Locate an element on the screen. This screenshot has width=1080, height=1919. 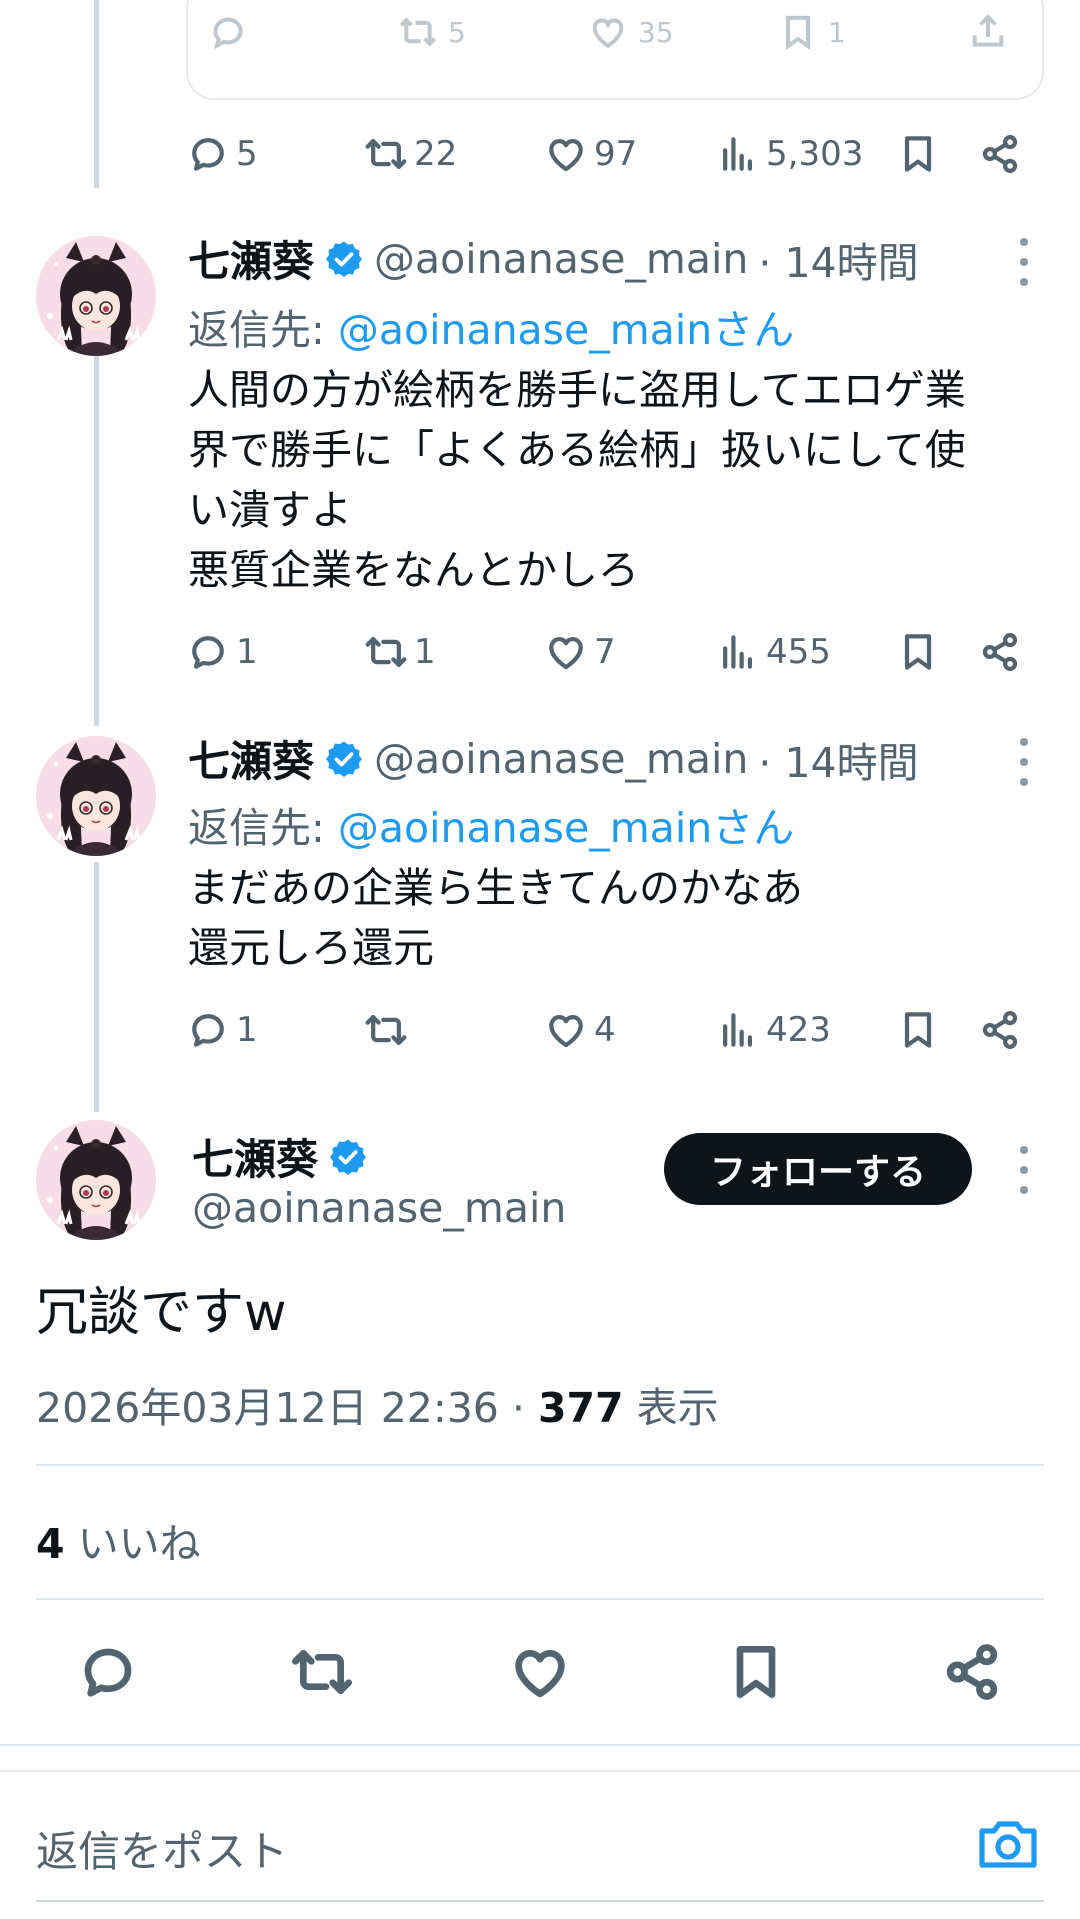
like-button: 7 is located at coordinates (580, 652).